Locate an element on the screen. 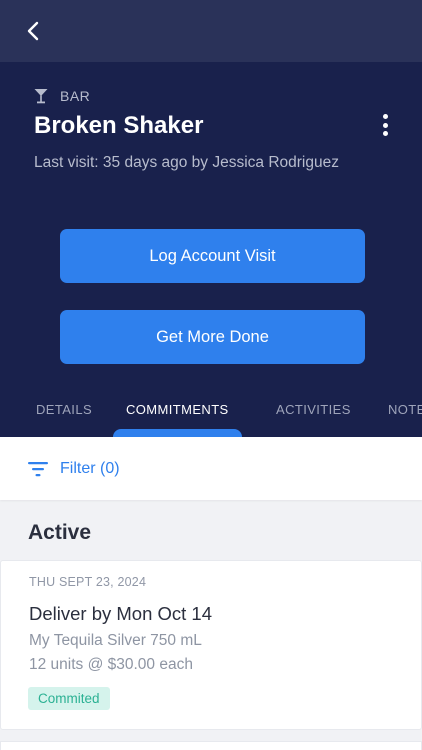  get-more-done-button: Get More Done is located at coordinates (212, 337).